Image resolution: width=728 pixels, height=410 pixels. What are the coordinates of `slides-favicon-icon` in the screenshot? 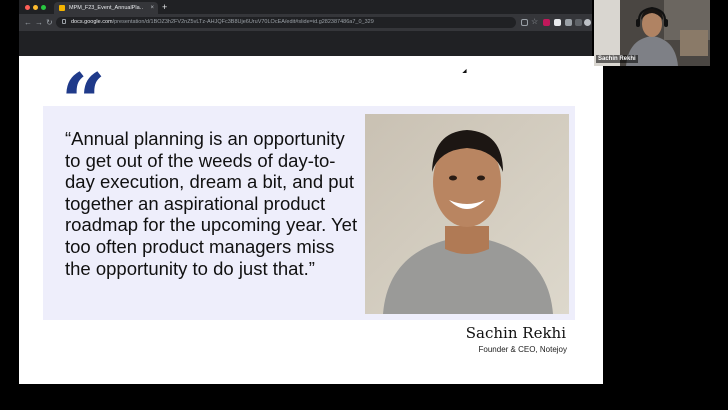 It's located at (62, 8).